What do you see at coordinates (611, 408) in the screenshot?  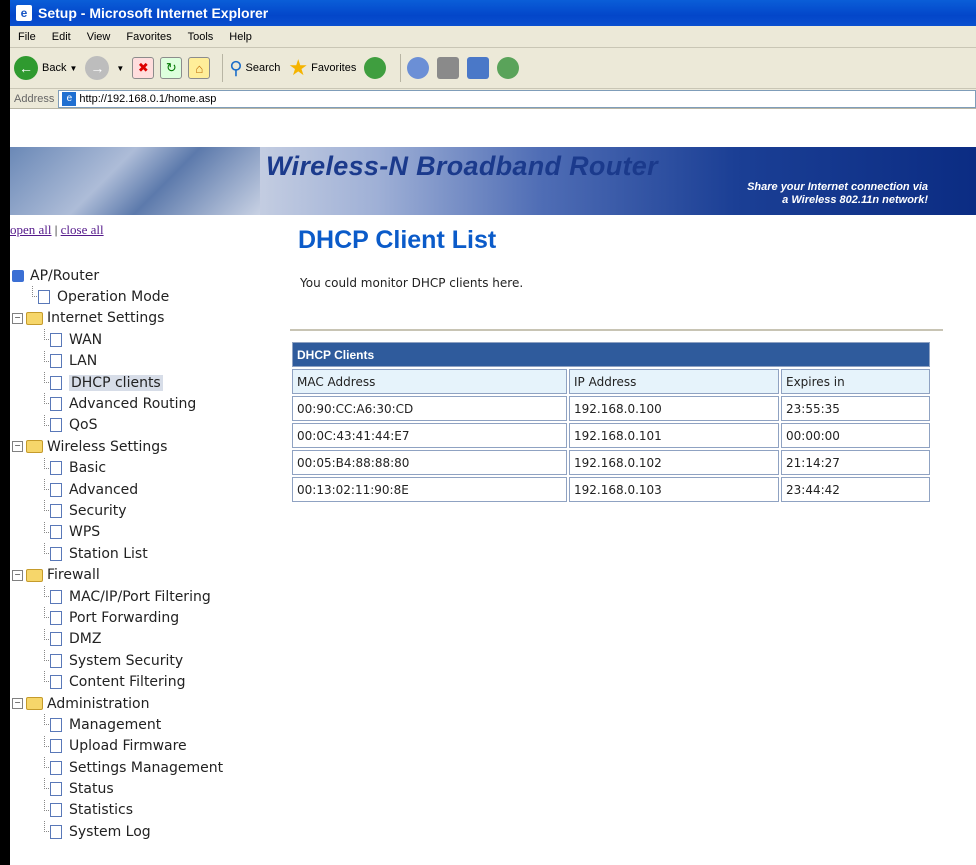 I see `table-row: 00:90:CC:A6:30:CD 192.168.0.100 23:55:35` at bounding box center [611, 408].